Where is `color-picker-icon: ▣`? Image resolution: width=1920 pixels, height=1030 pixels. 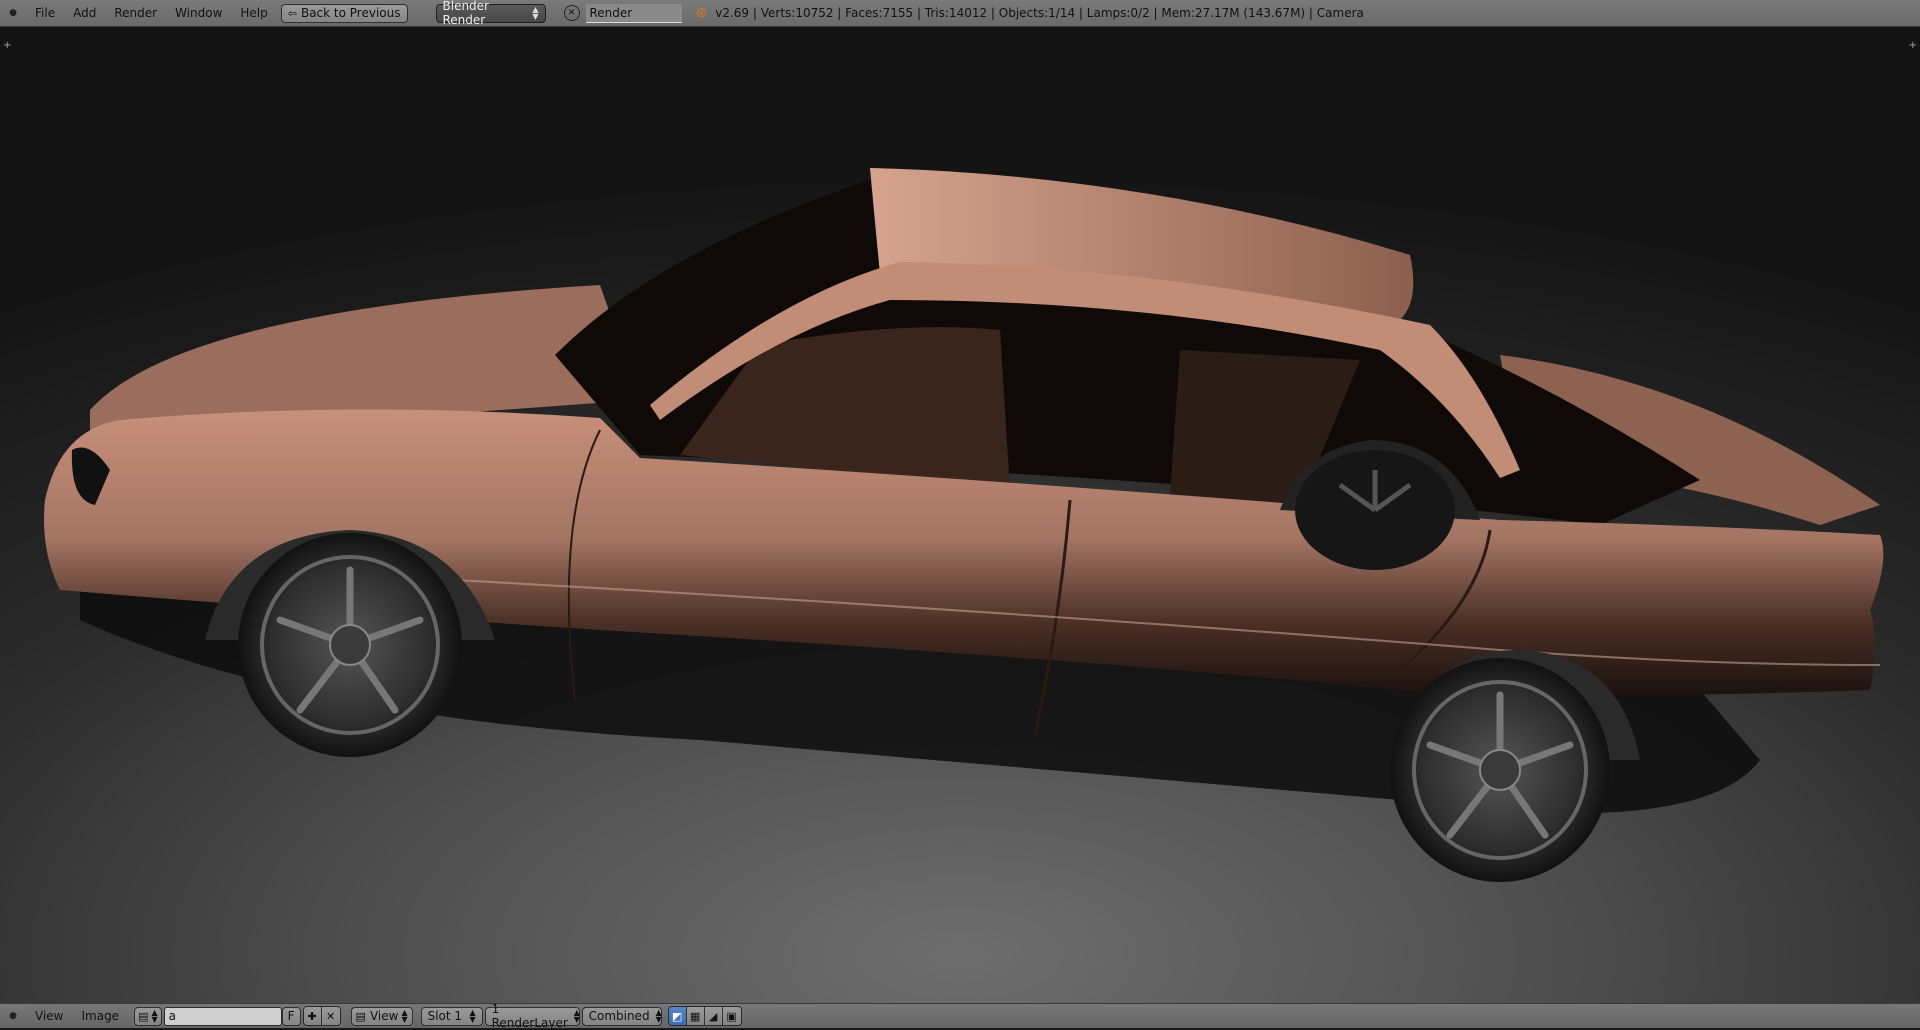
color-picker-icon: ▣ is located at coordinates (731, 1016).